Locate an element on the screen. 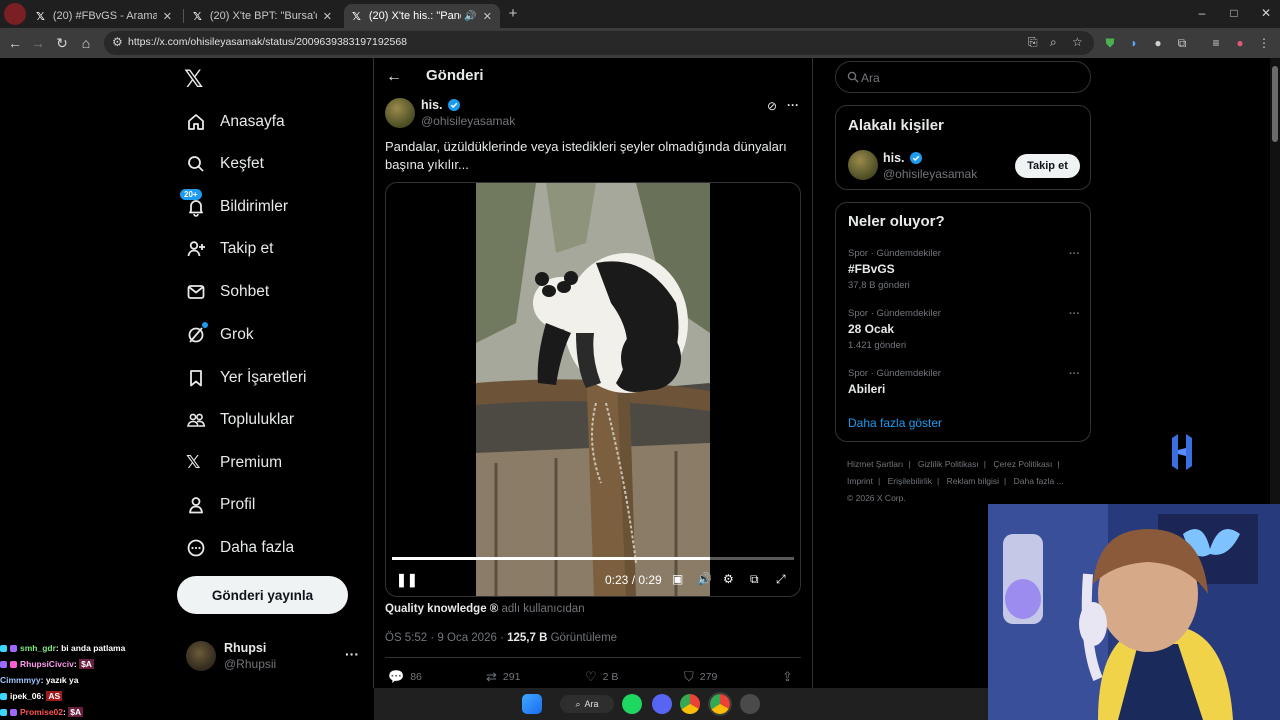  x-logo: 𝕏 is located at coordinates (197, 79).